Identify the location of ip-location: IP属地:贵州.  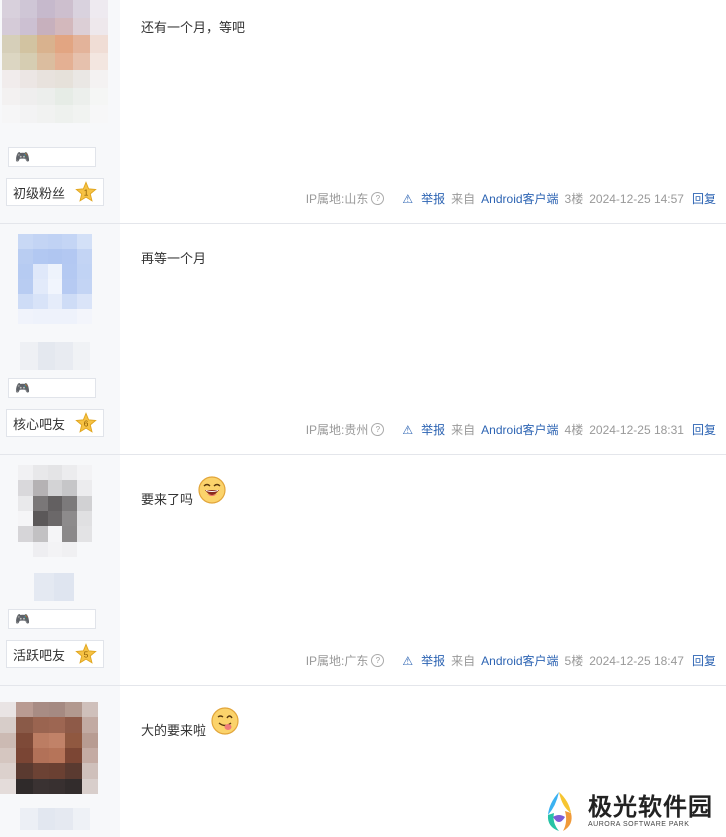
(337, 430).